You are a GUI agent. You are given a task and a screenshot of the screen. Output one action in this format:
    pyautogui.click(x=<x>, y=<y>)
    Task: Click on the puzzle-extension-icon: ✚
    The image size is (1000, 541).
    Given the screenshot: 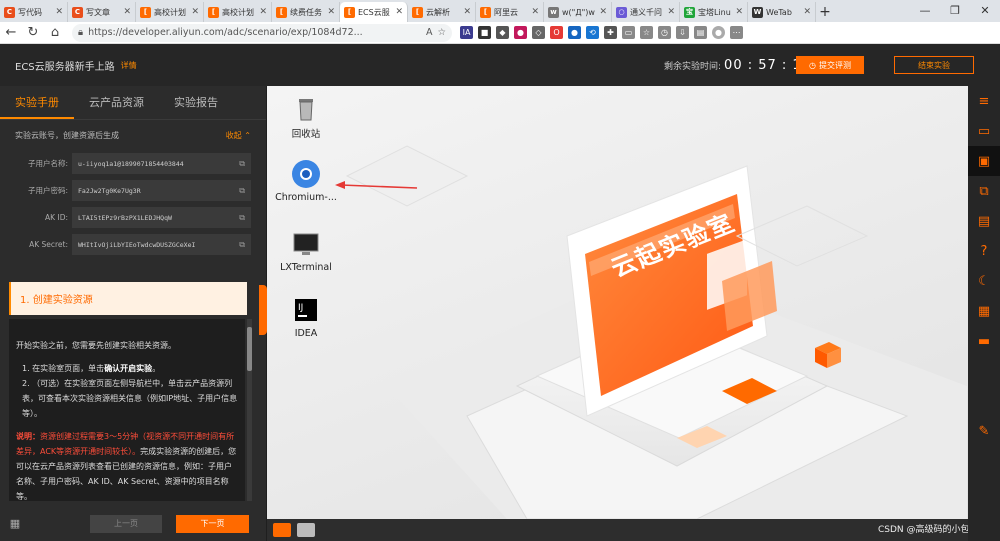 What is the action you would take?
    pyautogui.click(x=610, y=32)
    